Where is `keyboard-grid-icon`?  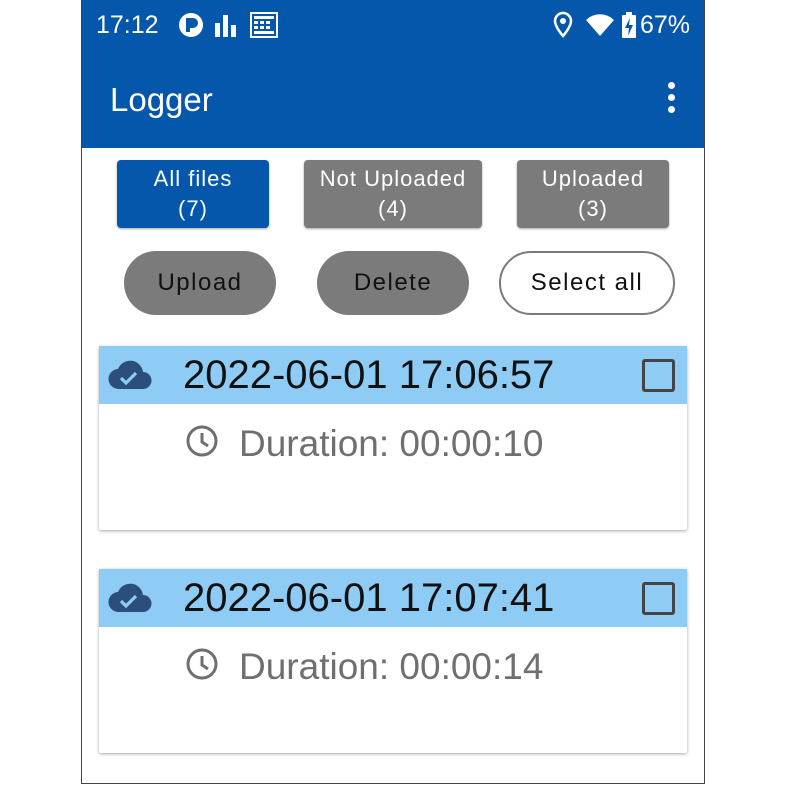 keyboard-grid-icon is located at coordinates (264, 27).